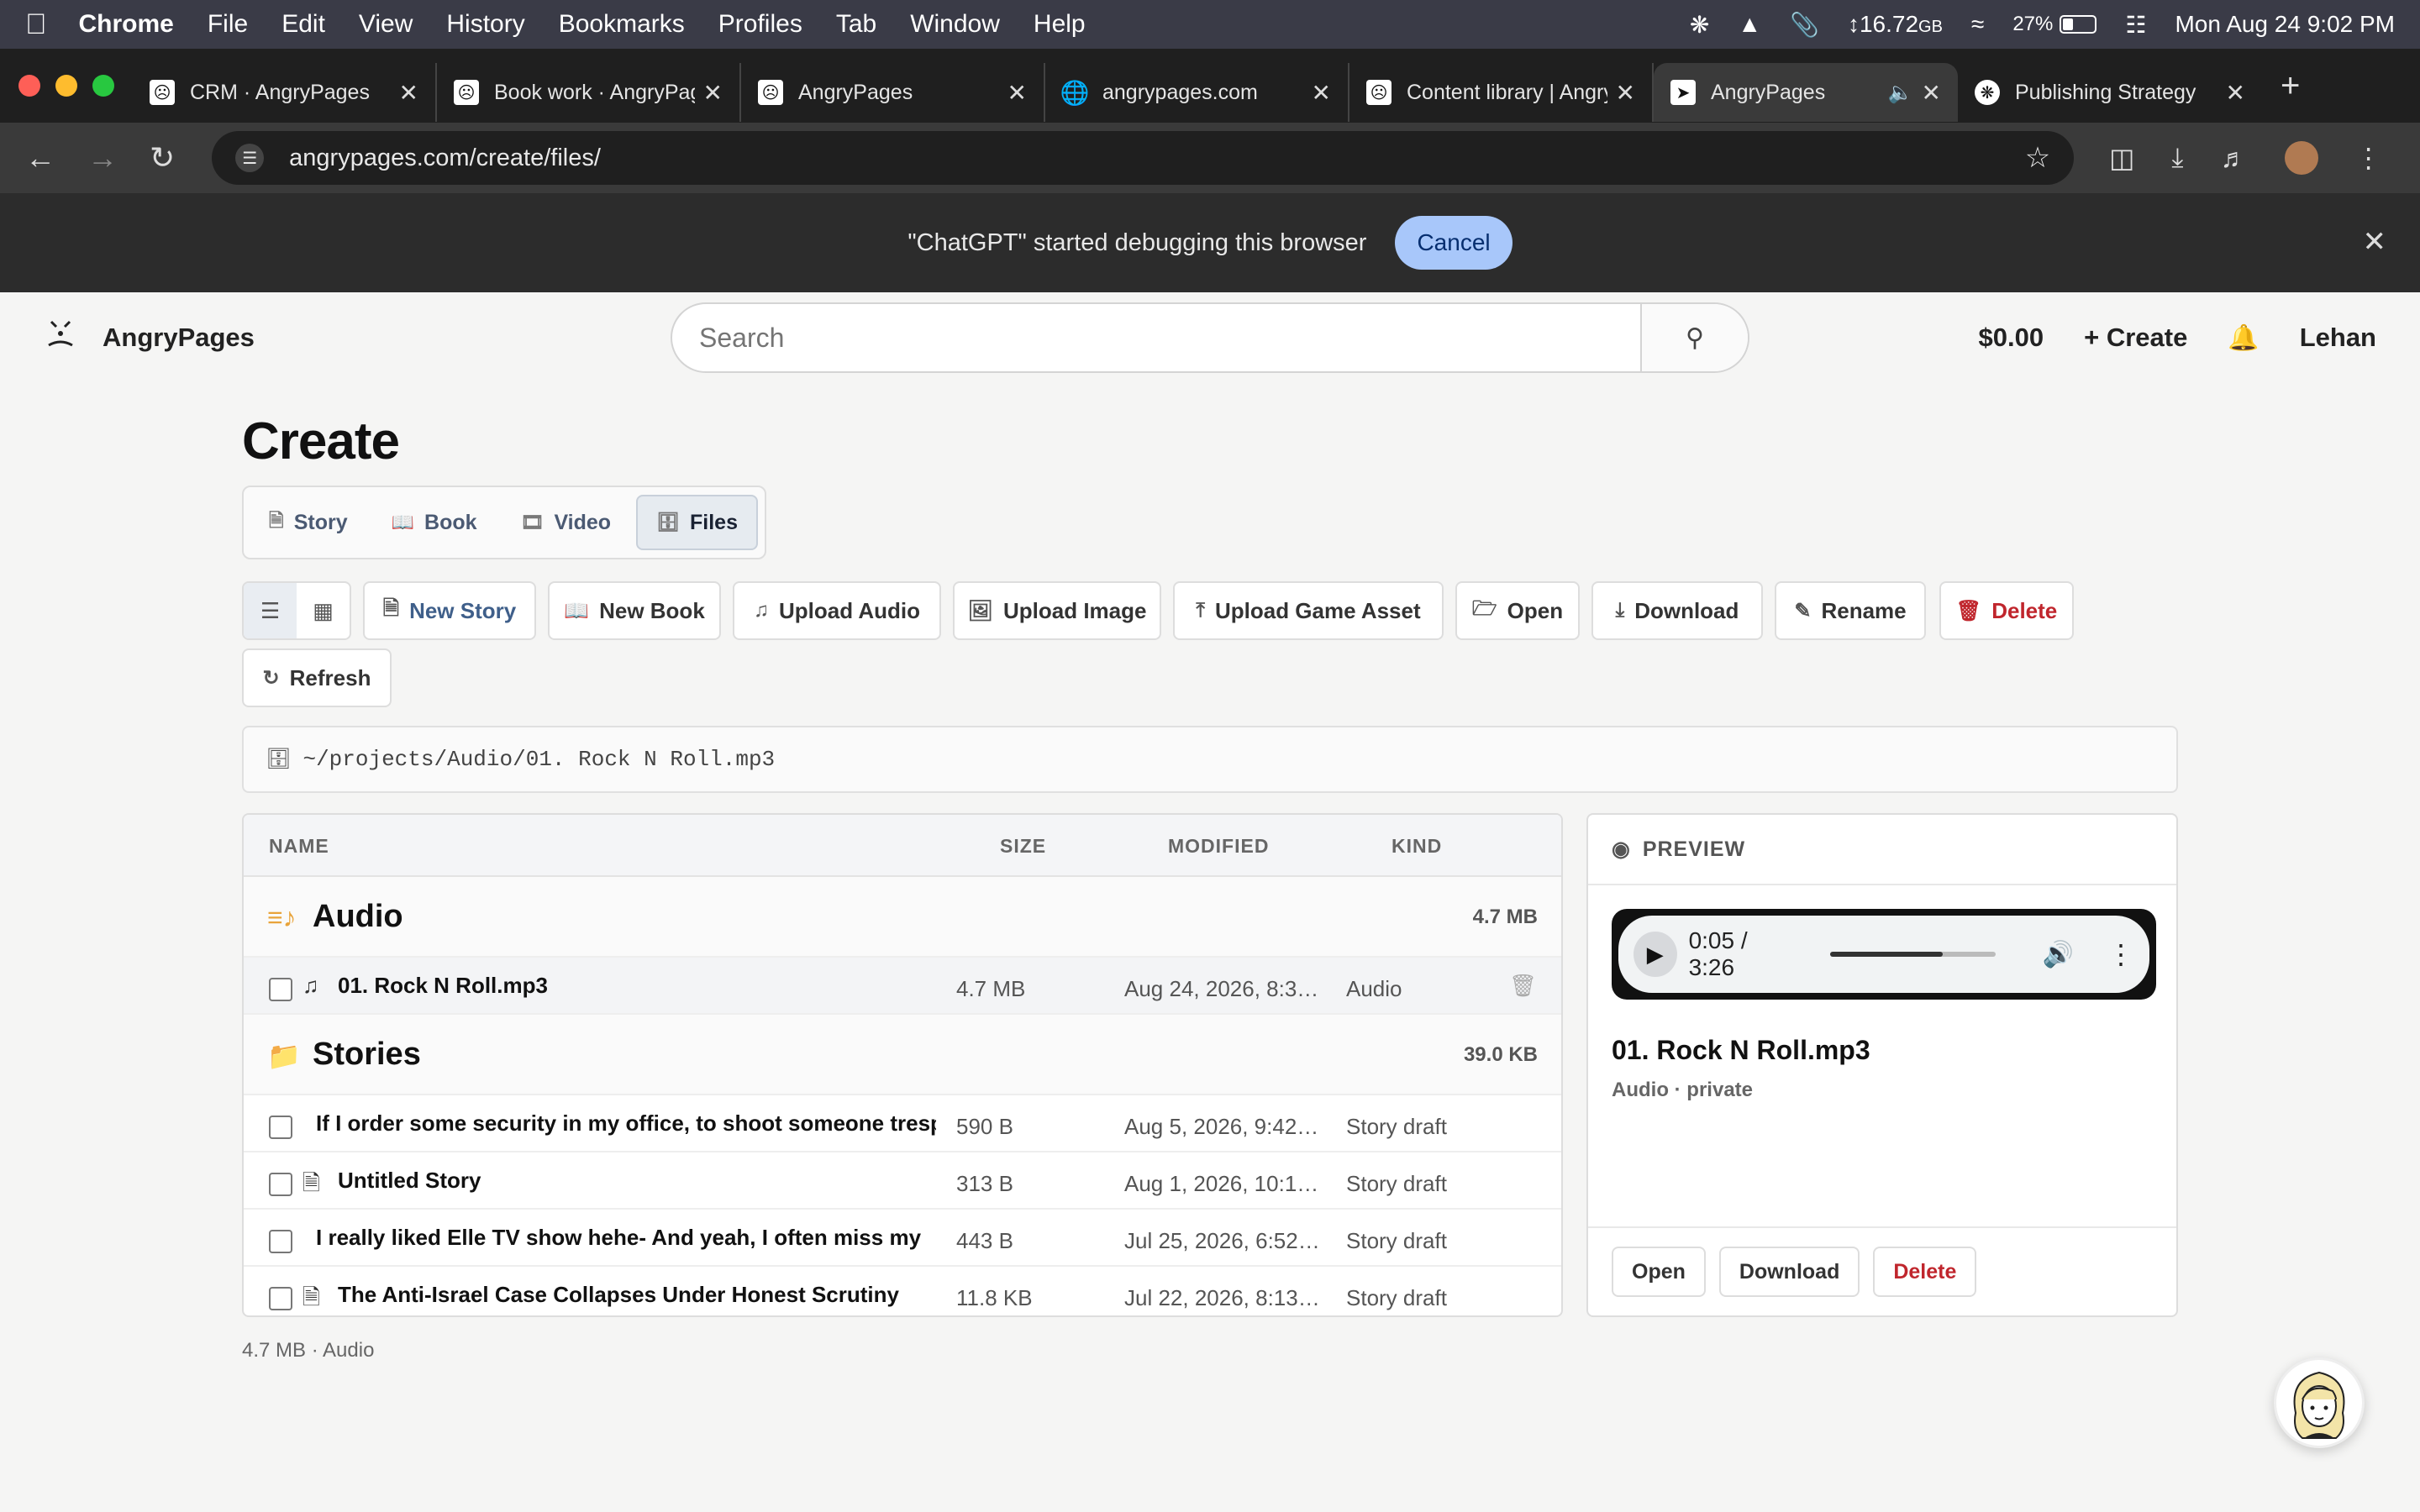 This screenshot has width=2420, height=1512. I want to click on wifi-icon: ≈, so click(1978, 24).